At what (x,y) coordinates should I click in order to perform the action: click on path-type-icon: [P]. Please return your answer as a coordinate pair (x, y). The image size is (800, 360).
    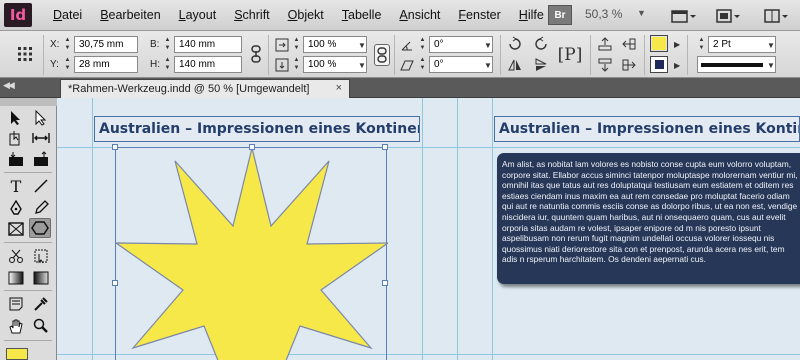
    Looking at the image, I should click on (570, 55).